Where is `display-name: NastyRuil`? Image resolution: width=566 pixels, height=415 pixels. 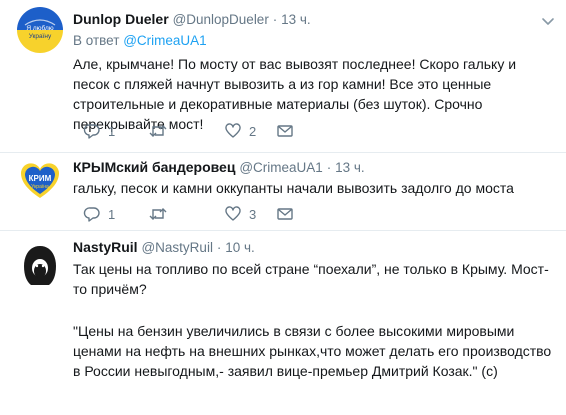
display-name: NastyRuil is located at coordinates (105, 247).